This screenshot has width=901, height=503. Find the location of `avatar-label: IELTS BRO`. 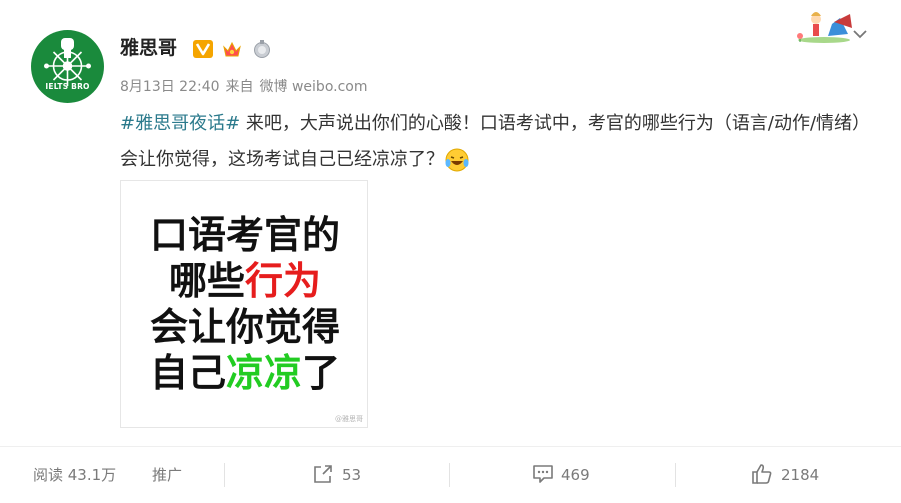

avatar-label: IELTS BRO is located at coordinates (67, 86).